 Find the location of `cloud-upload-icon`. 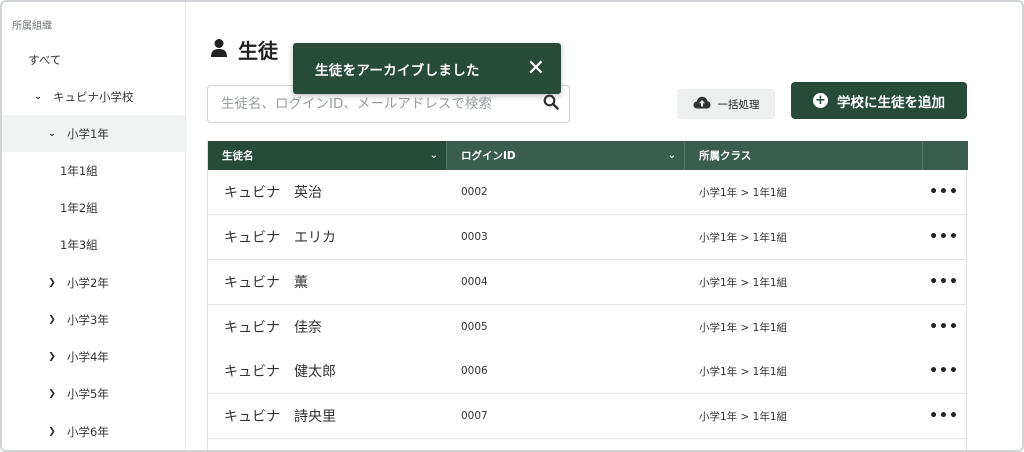

cloud-upload-icon is located at coordinates (702, 104).